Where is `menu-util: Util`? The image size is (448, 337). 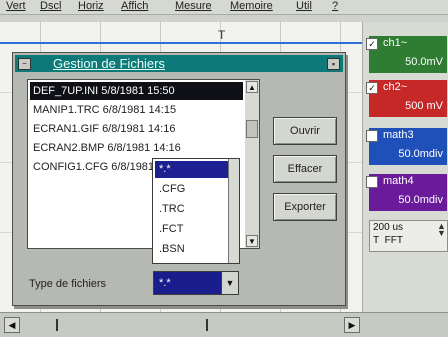
menu-util: Util is located at coordinates (304, 6).